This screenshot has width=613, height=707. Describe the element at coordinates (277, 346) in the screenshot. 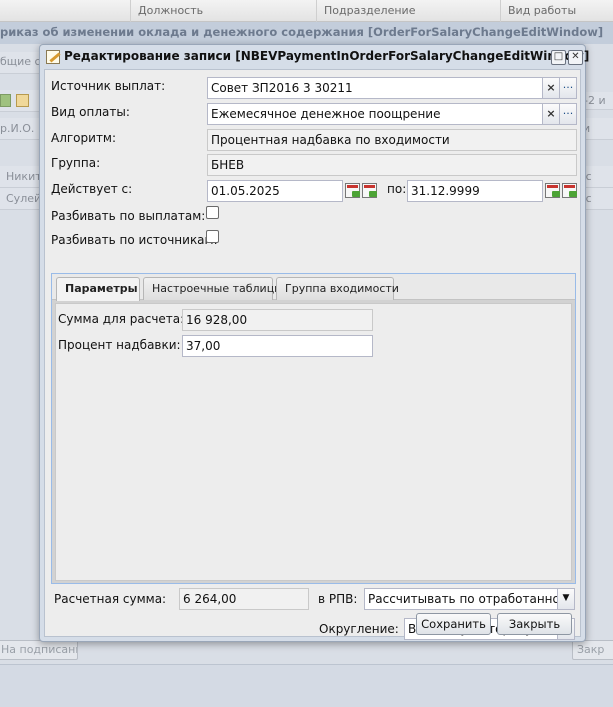

I see `bonus-percent-field: 37,00` at that location.